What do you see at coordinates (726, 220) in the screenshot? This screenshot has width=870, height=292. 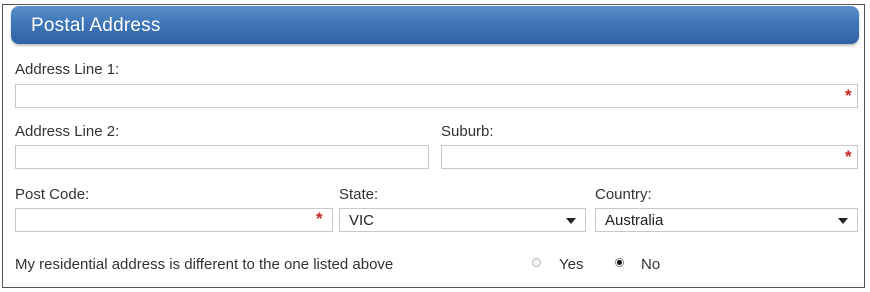 I see `country-select: Australia` at bounding box center [726, 220].